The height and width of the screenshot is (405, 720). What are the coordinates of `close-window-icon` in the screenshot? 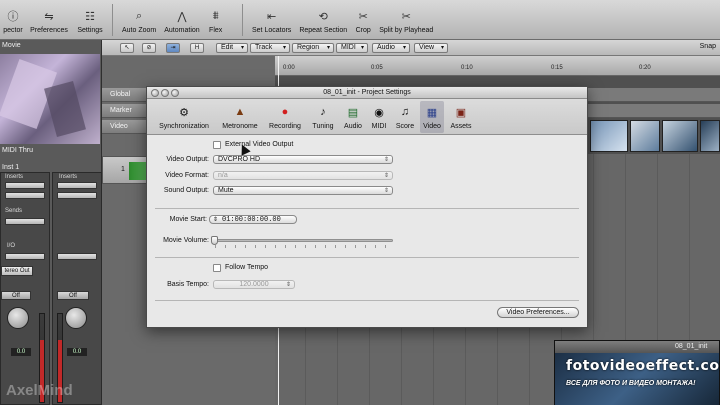 It's located at (155, 93).